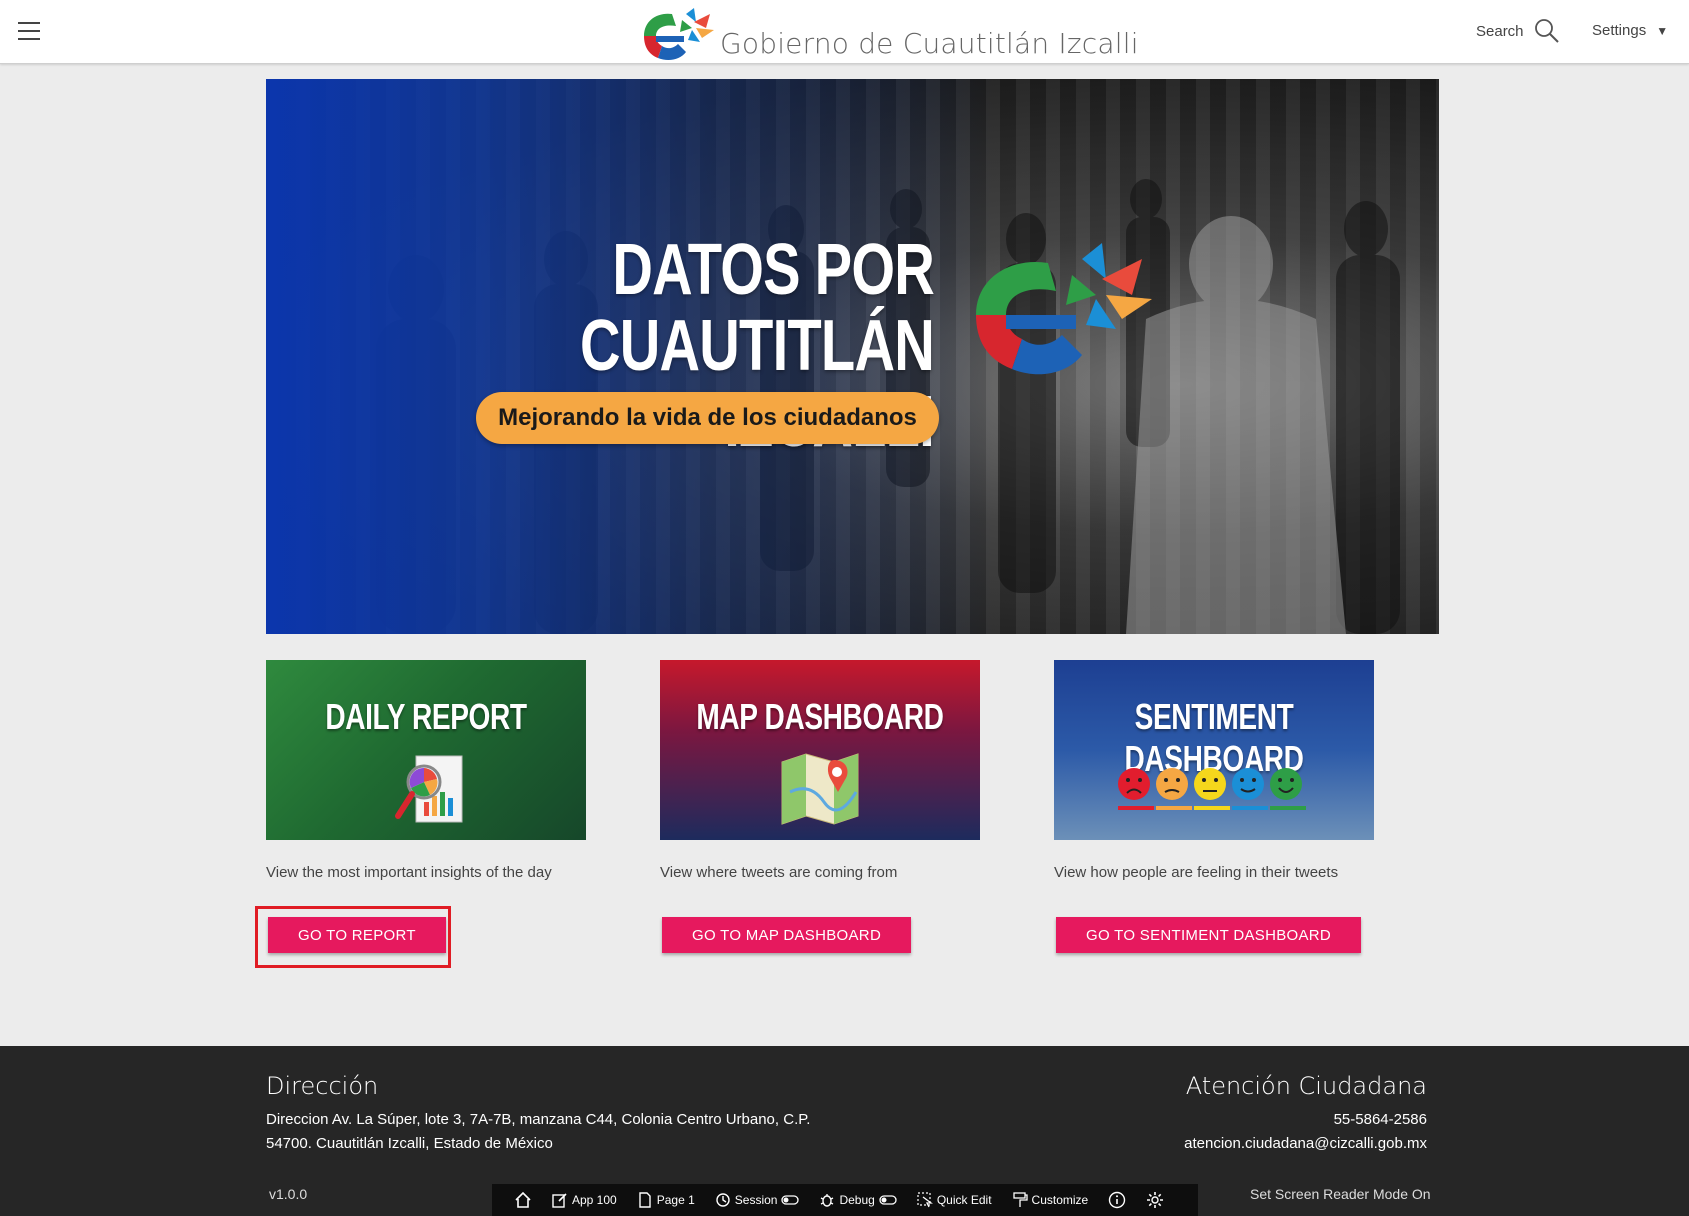  I want to click on debug-button: Debug, so click(857, 1200).